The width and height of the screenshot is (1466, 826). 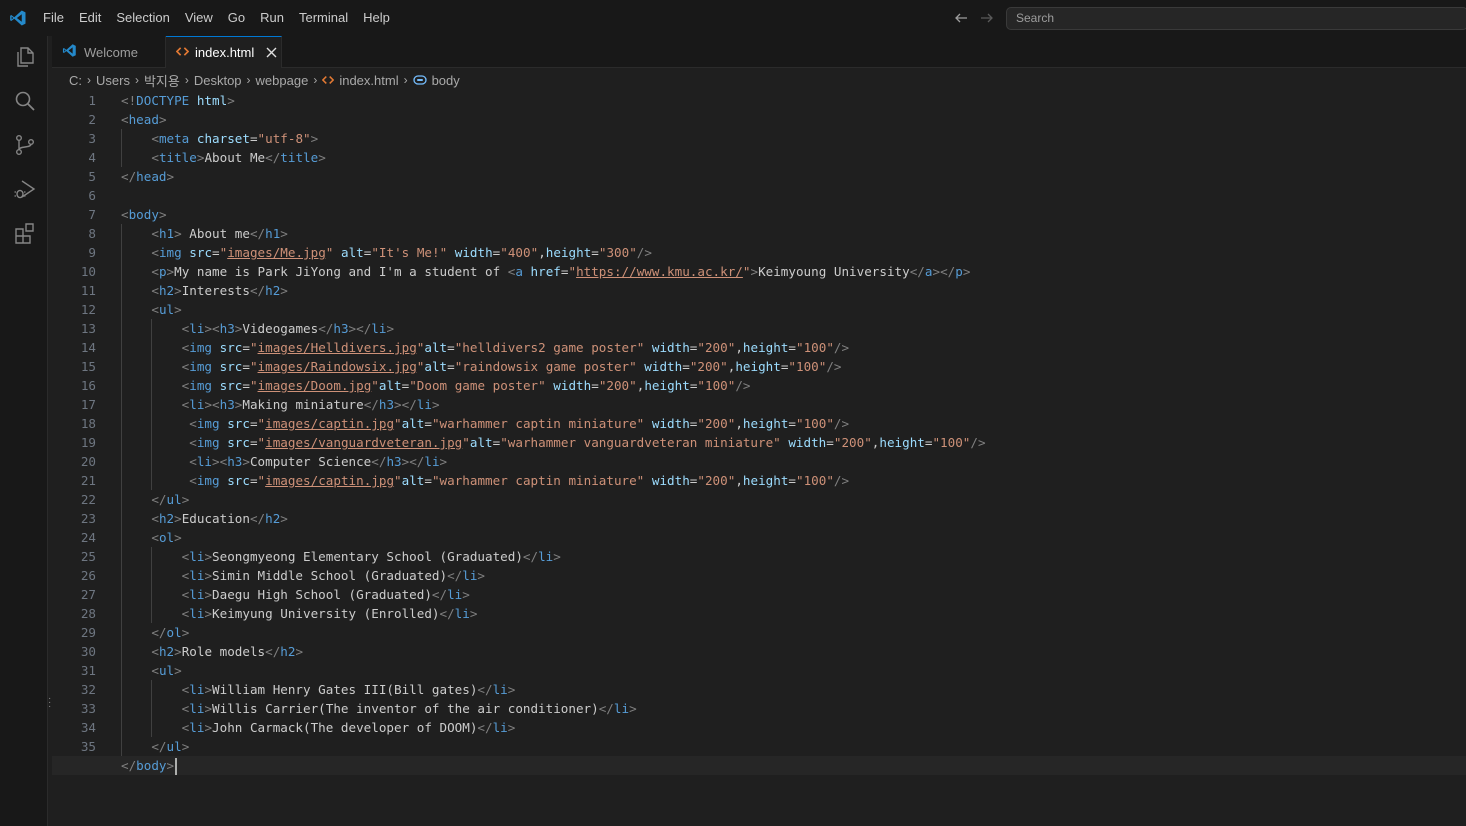 What do you see at coordinates (224, 52) in the screenshot?
I see `tab-index-html: index.html` at bounding box center [224, 52].